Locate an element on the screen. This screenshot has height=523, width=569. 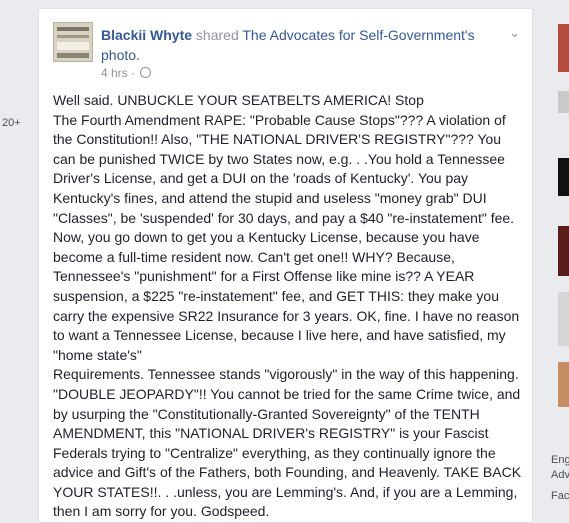
post-meta: 4 hrs · is located at coordinates (126, 73).